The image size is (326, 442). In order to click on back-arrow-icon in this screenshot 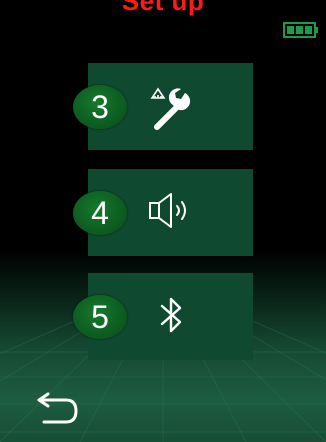, I will do `click(57, 408)`.